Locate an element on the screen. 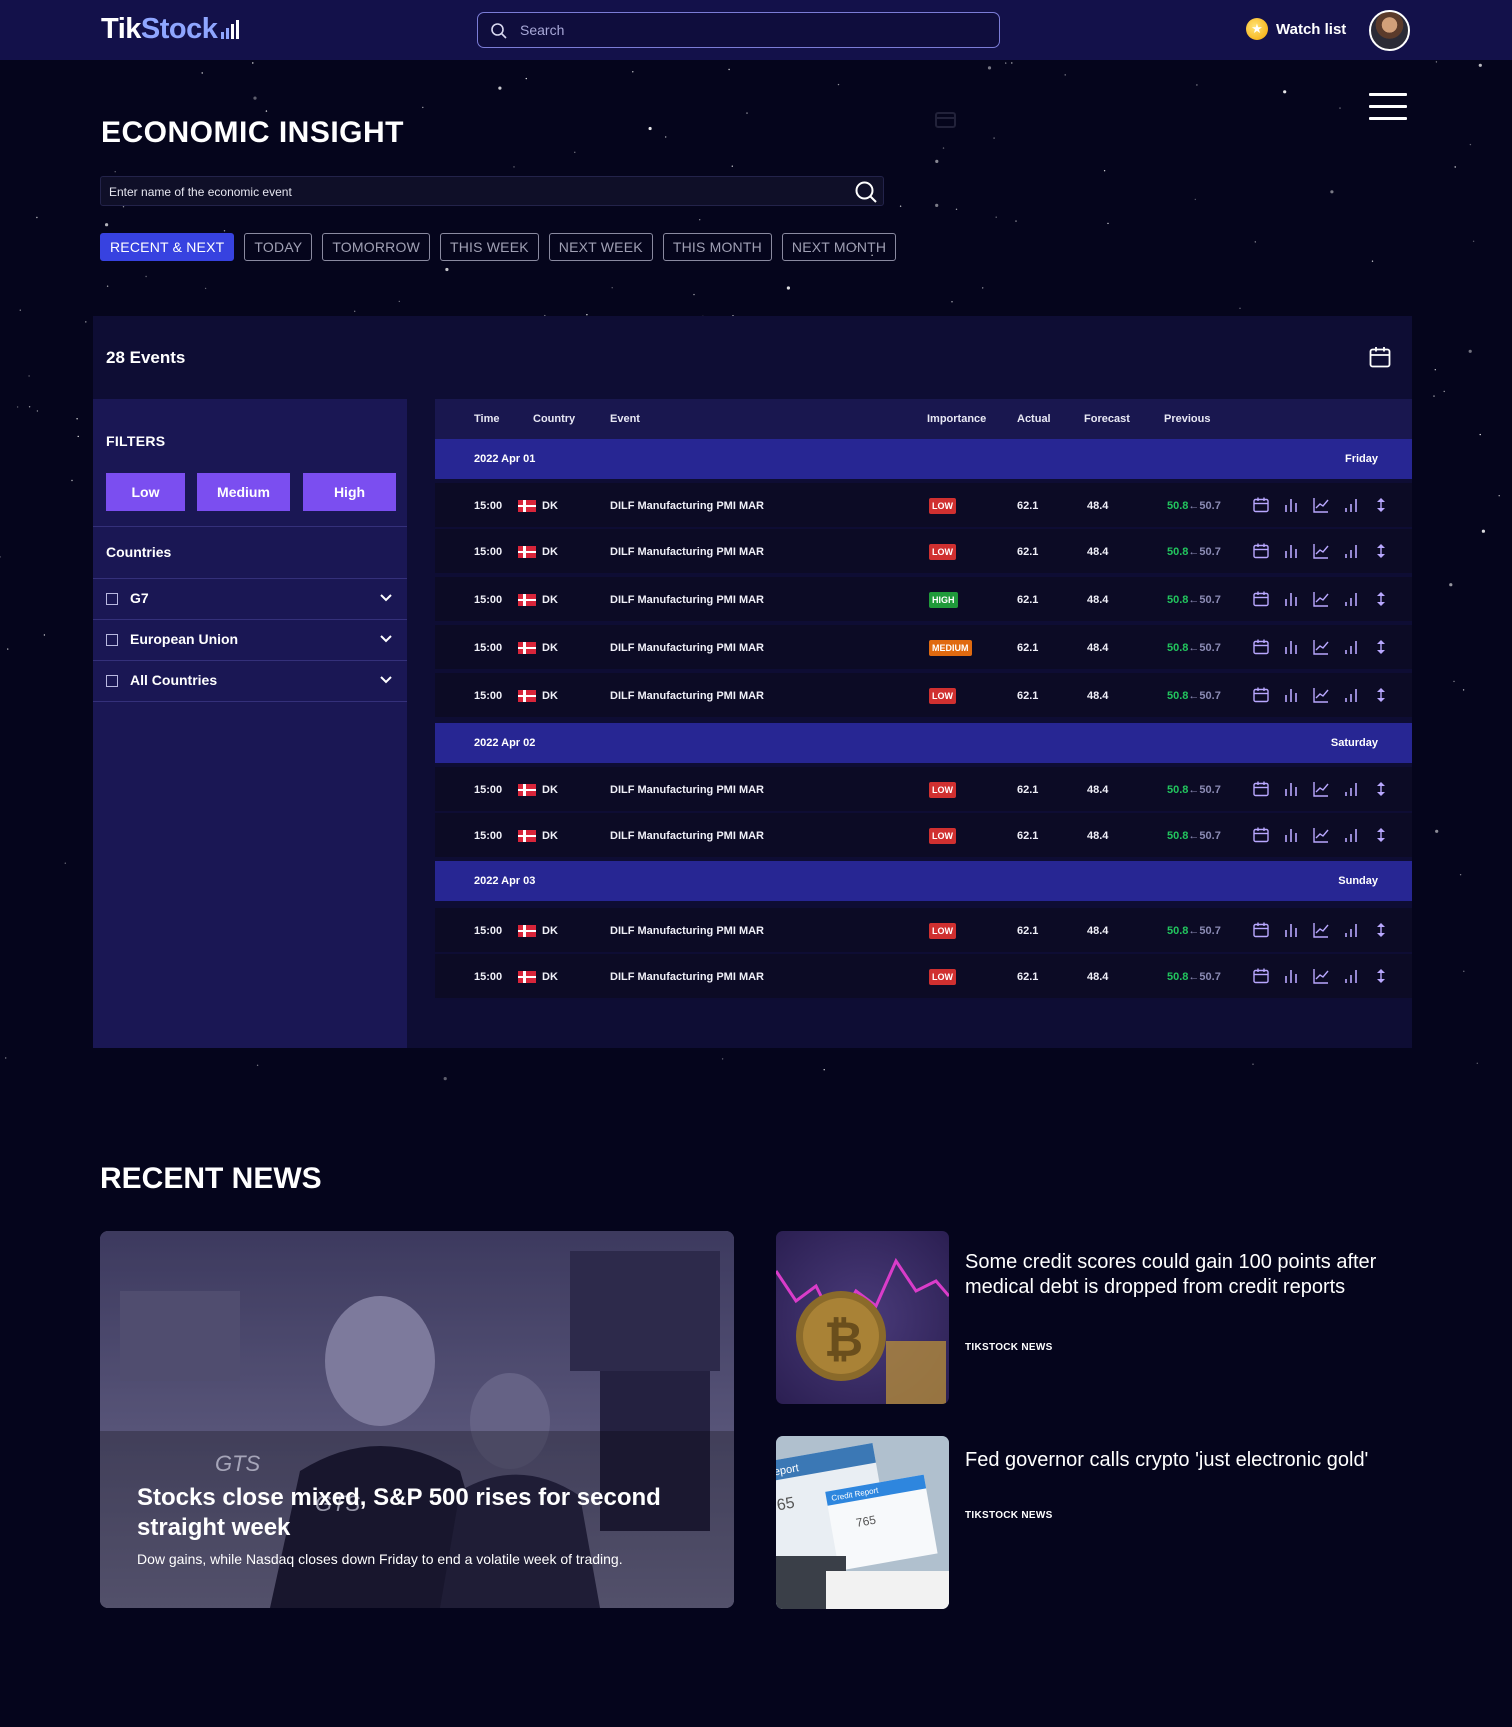 Image resolution: width=1512 pixels, height=1727 pixels. watchlist-button: ★ Watch list is located at coordinates (1296, 29).